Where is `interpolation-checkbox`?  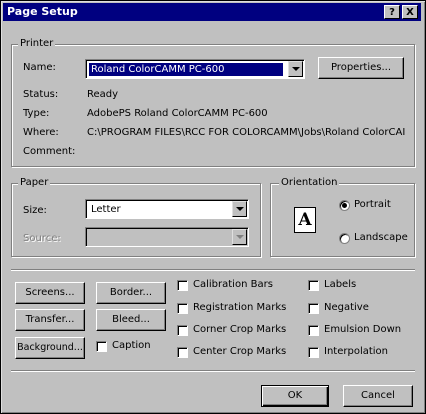
interpolation-checkbox is located at coordinates (313, 352).